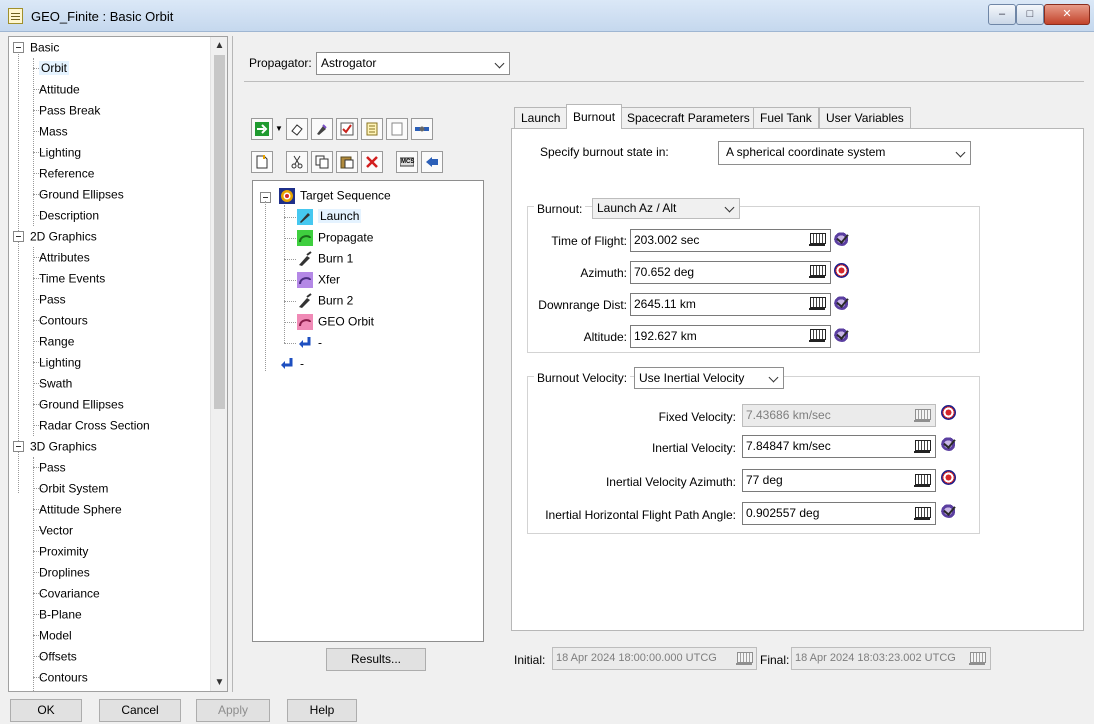 This screenshot has width=1094, height=724. I want to click on sequence-return-end: -, so click(291, 363).